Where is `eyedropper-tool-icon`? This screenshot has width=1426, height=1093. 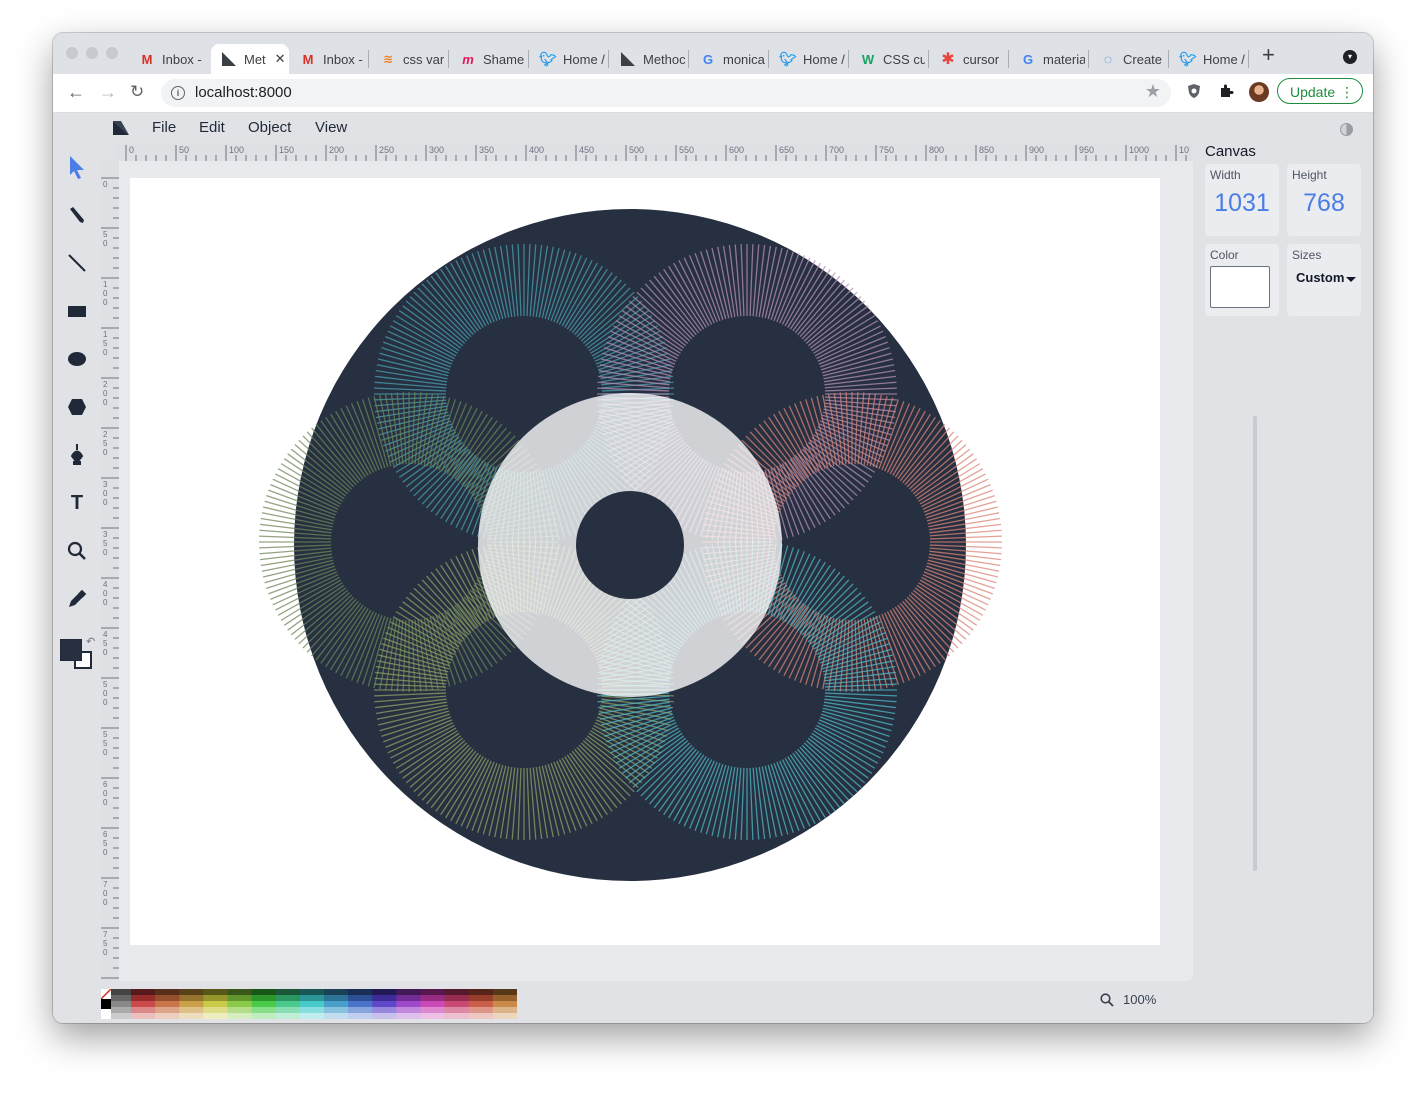
eyedropper-tool-icon is located at coordinates (77, 599).